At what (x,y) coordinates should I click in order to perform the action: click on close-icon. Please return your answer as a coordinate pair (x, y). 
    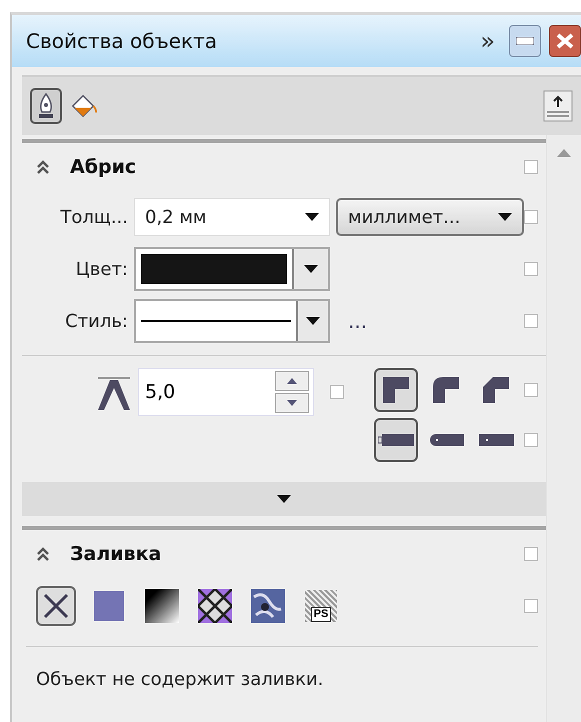
    Looking at the image, I should click on (565, 41).